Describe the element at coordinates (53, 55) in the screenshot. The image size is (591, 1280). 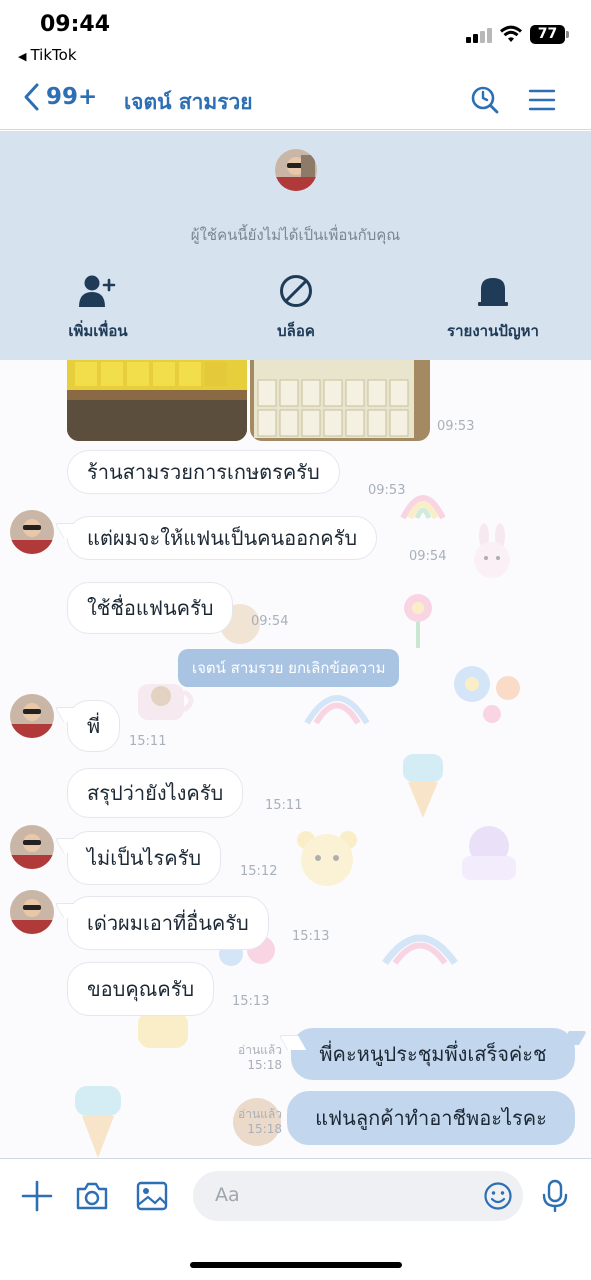
I see `back-app-label: TikTok` at that location.